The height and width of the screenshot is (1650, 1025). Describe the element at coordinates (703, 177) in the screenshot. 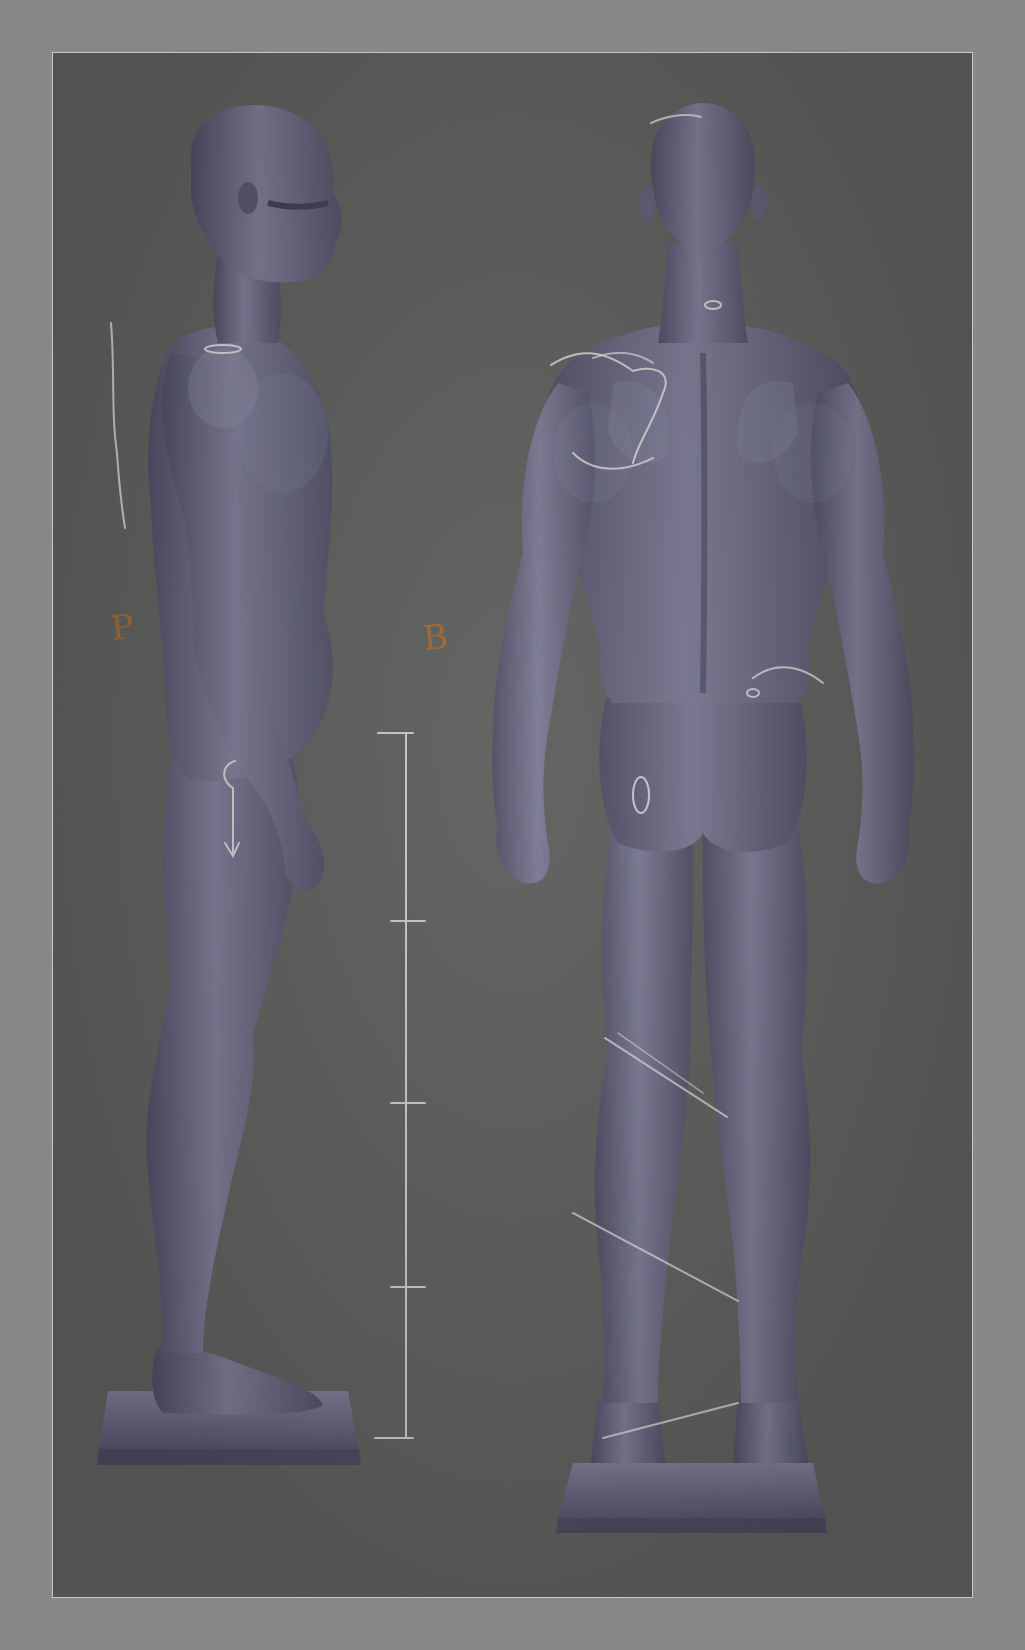

I see `back-view-head` at that location.